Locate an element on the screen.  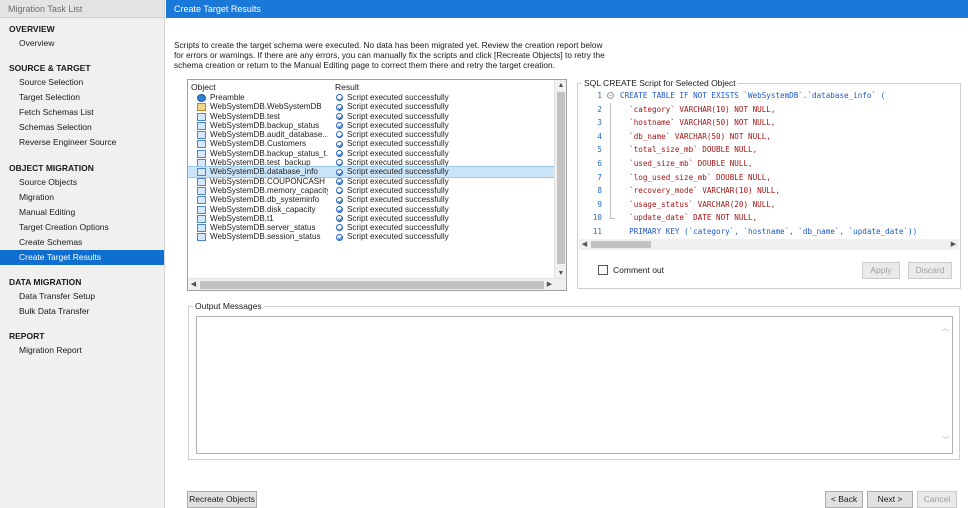
sidebar-item-overview: Overview is located at coordinates (82, 43).